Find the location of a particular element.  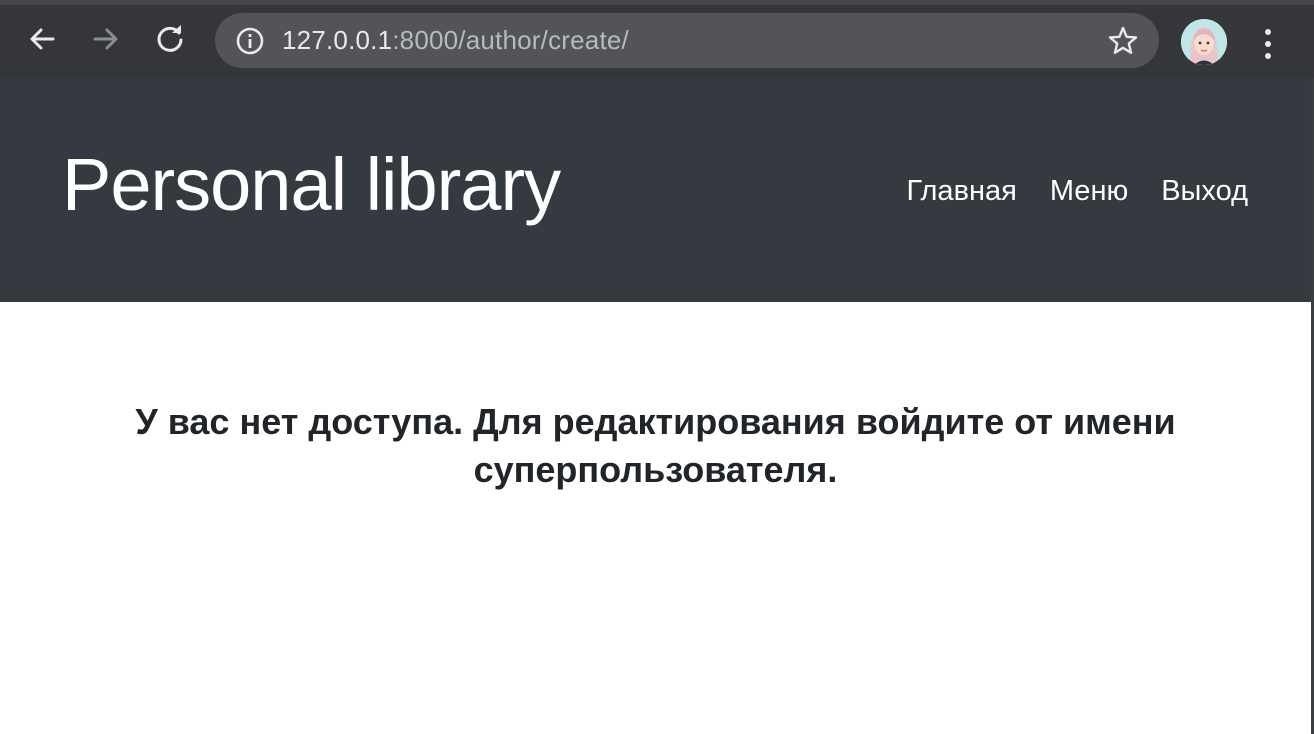

brand-title: Personal library is located at coordinates (311, 185).